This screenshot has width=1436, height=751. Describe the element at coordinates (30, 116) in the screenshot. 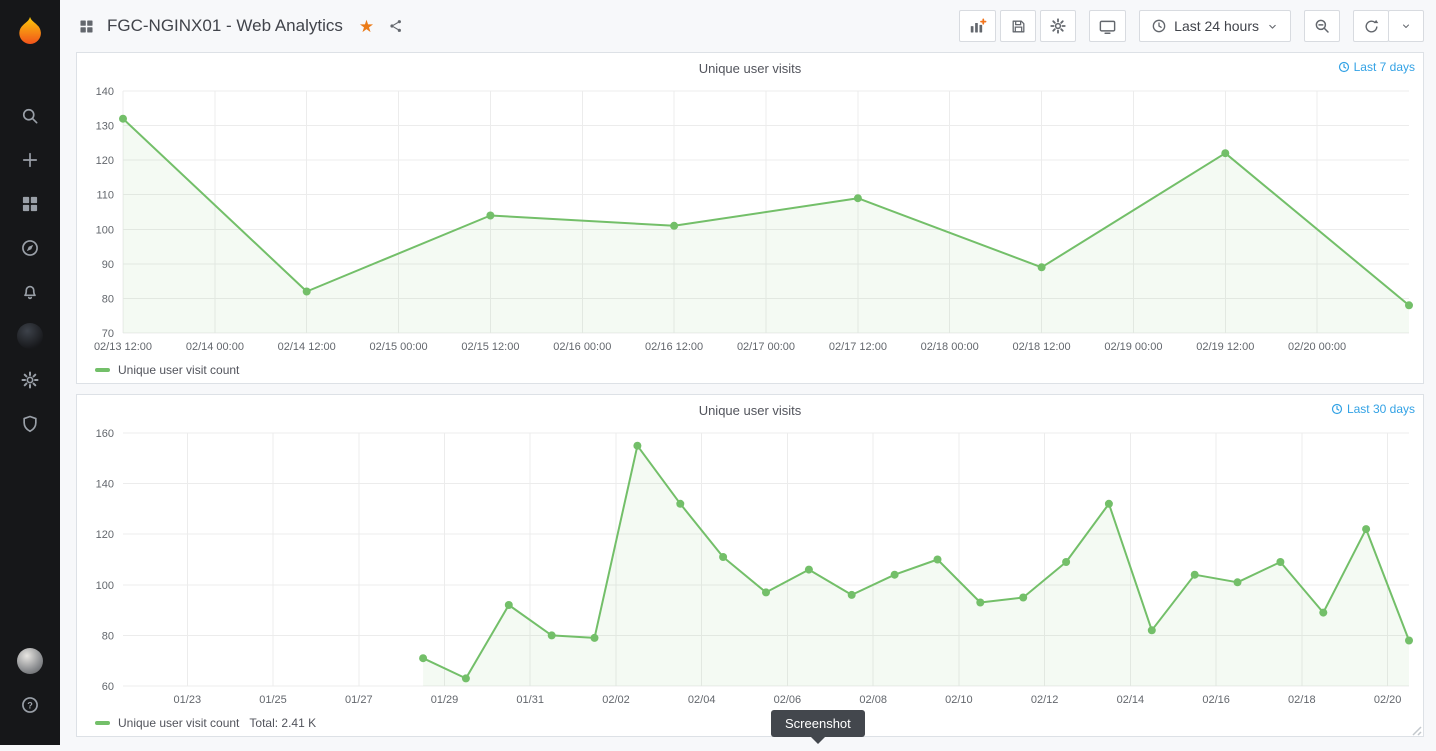

I see `search-icon` at that location.